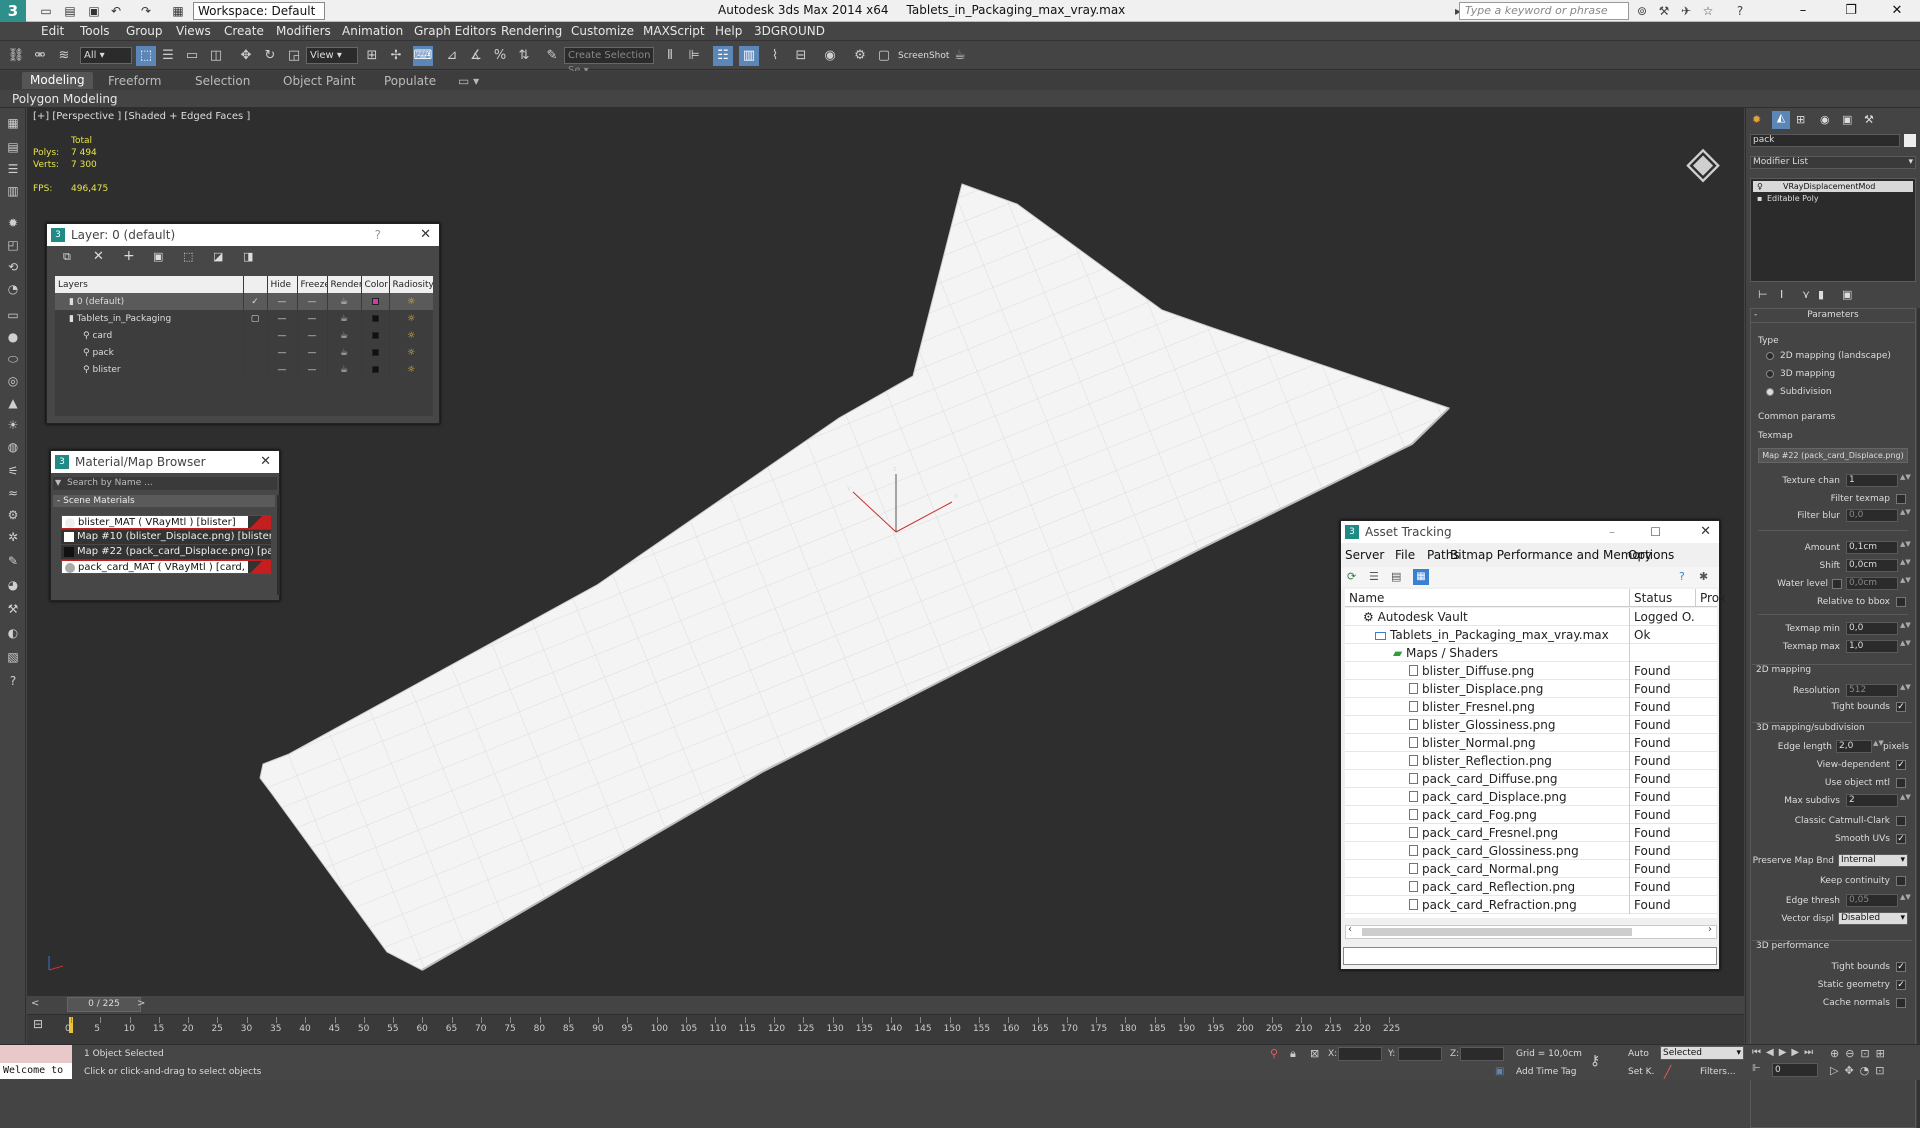 The width and height of the screenshot is (1920, 1128). What do you see at coordinates (1531, 743) in the screenshot?
I see `asset-row: blister_Normal.png Found` at bounding box center [1531, 743].